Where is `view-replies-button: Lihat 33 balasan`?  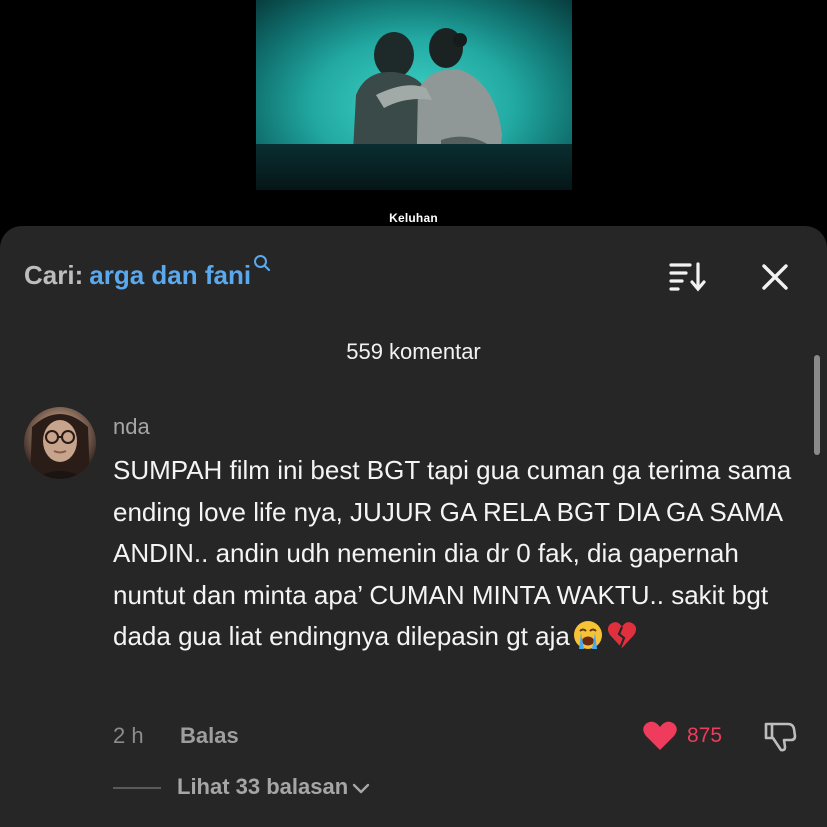 view-replies-button: Lihat 33 balasan is located at coordinates (273, 787).